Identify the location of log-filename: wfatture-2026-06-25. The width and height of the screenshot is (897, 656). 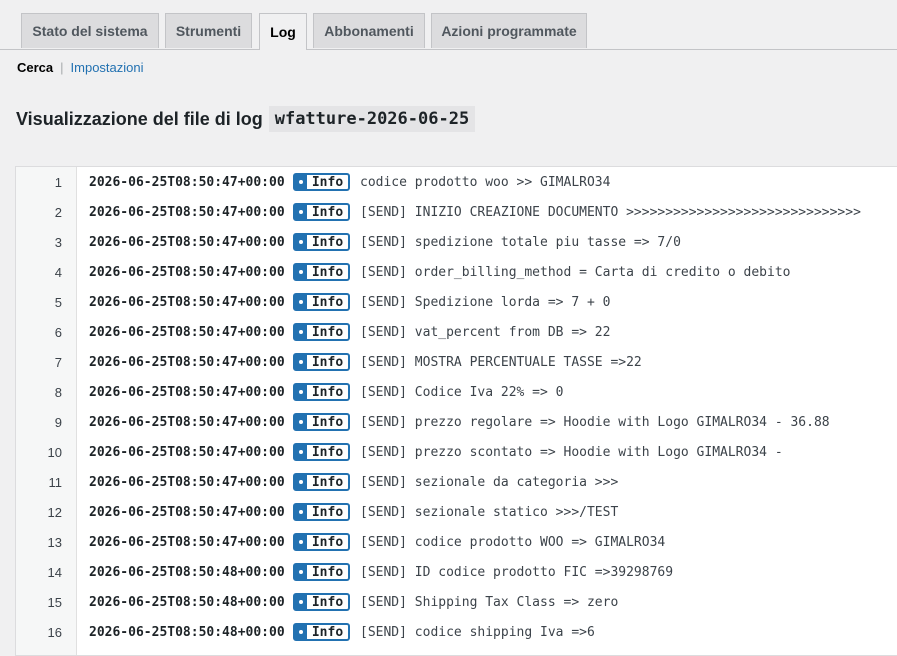
(372, 119).